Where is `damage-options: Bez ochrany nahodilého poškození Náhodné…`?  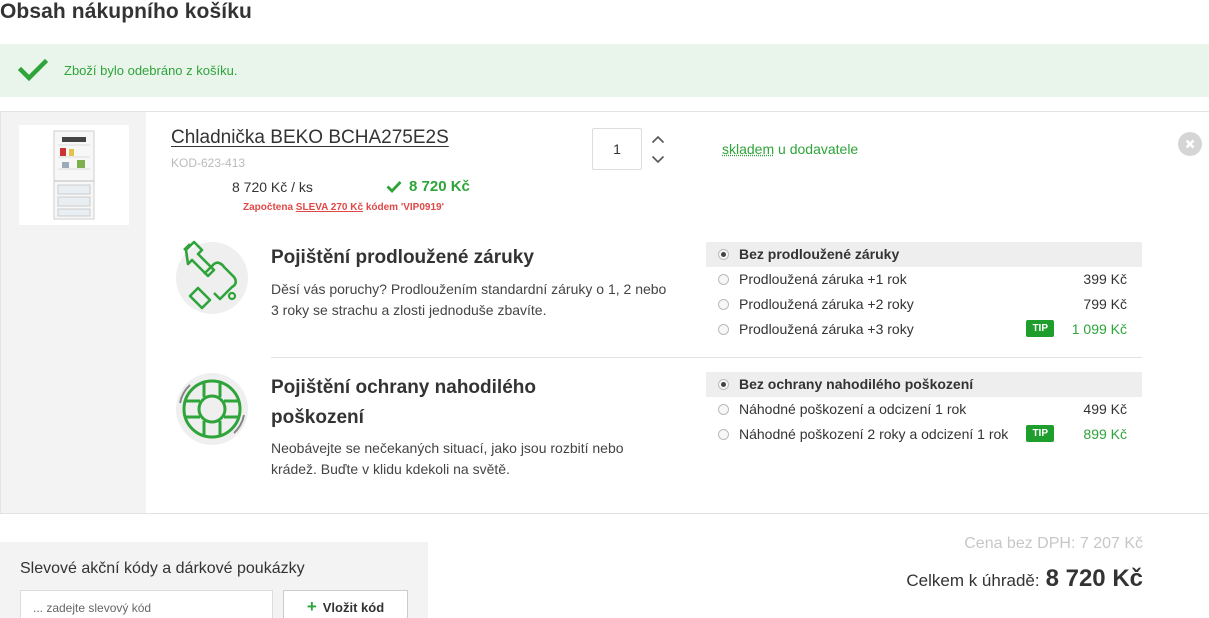
damage-options: Bez ochrany nahodilého poškození Náhodné… is located at coordinates (924, 409).